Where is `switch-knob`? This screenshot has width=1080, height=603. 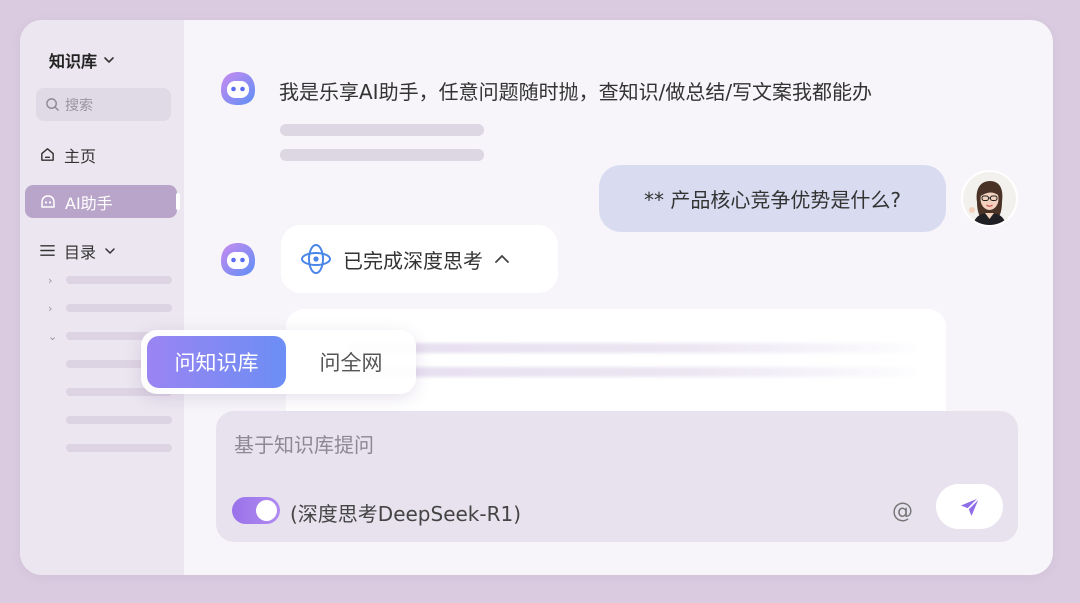
switch-knob is located at coordinates (266, 510).